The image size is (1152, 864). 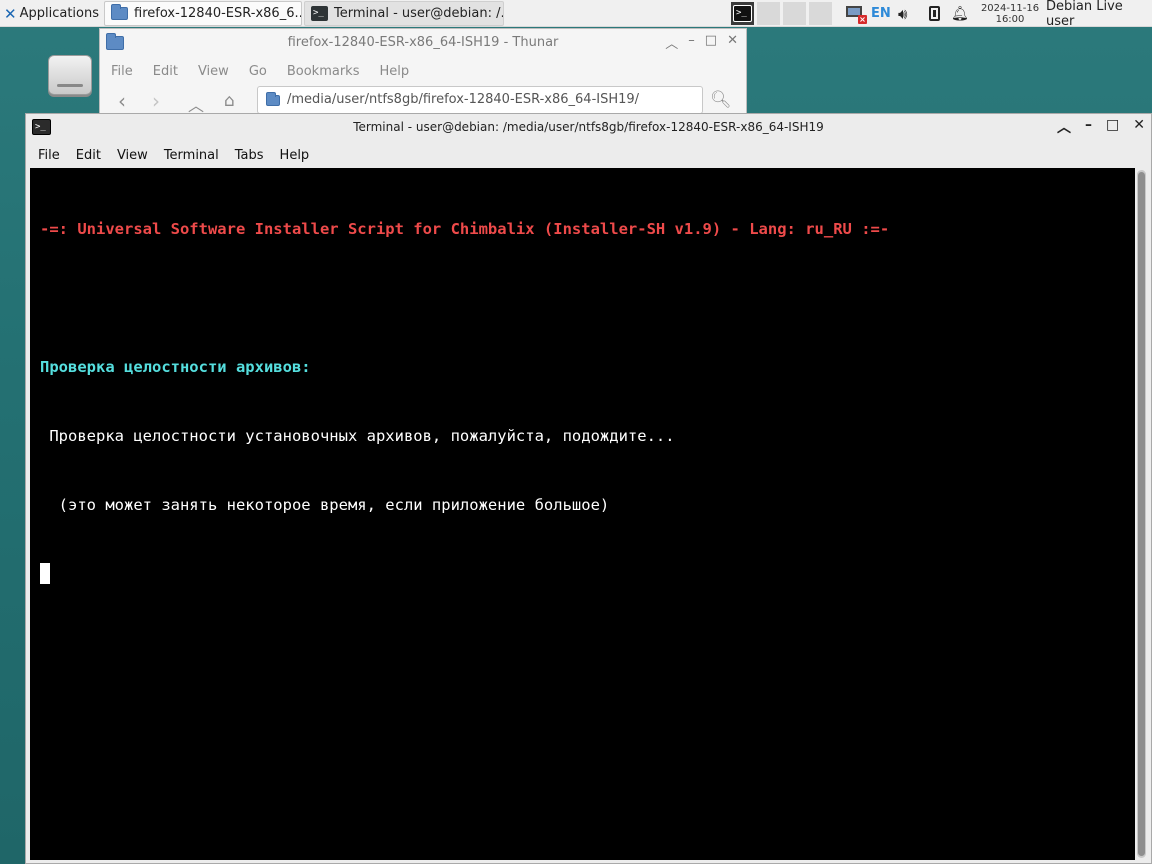 What do you see at coordinates (882, 13) in the screenshot?
I see `keyboard-layout-indicator: EN` at bounding box center [882, 13].